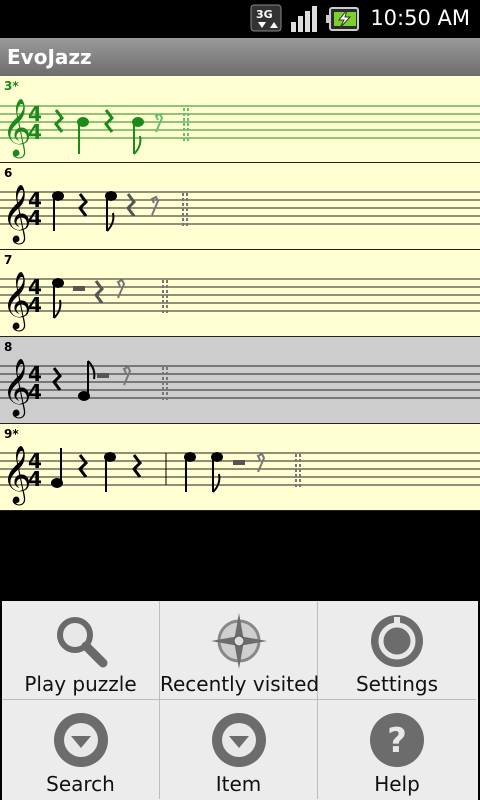  I want to click on menu-item-label: Help, so click(397, 784).